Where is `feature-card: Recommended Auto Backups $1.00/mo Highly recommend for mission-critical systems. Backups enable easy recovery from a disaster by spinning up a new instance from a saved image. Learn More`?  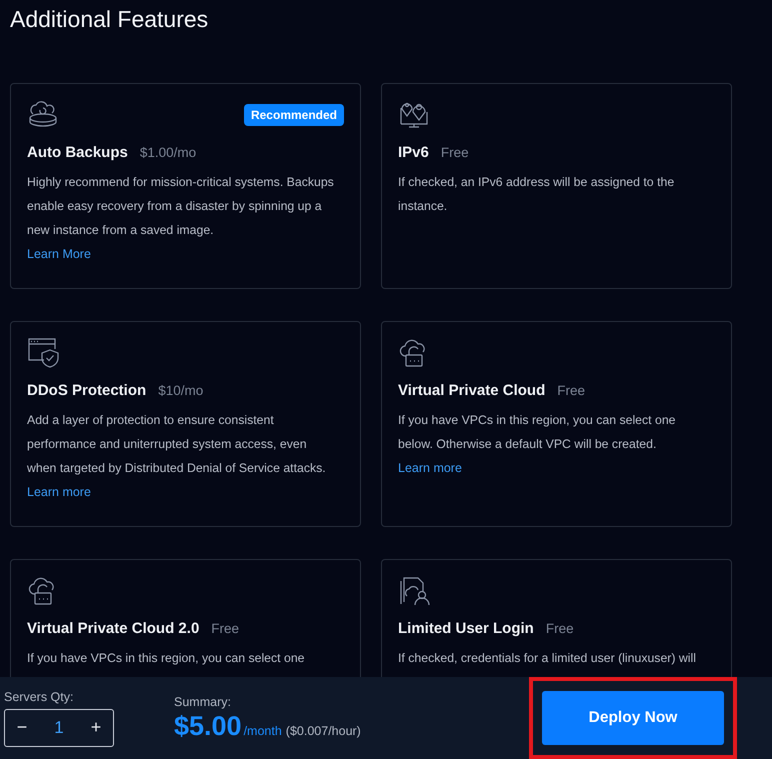 feature-card: Recommended Auto Backups $1.00/mo Highly recommend for mission-critical systems. Backups enable easy recovery from a disaster by spinning up a new instance from a saved image. Learn More is located at coordinates (185, 186).